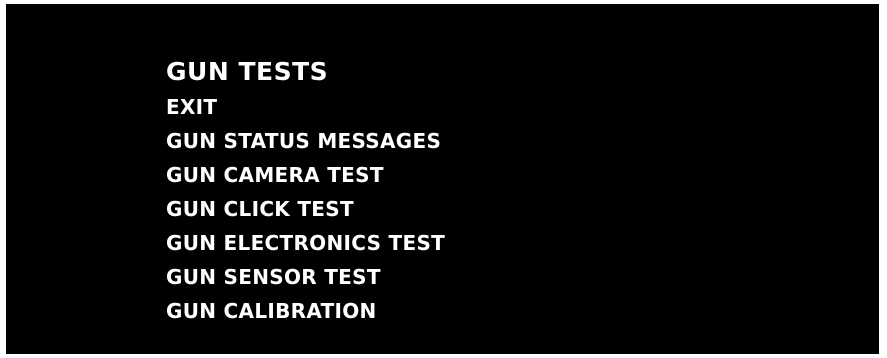 The width and height of the screenshot is (887, 358). What do you see at coordinates (305, 243) in the screenshot?
I see `menu-item-gun-electronics-test: GUN ELECTRONICS TEST` at bounding box center [305, 243].